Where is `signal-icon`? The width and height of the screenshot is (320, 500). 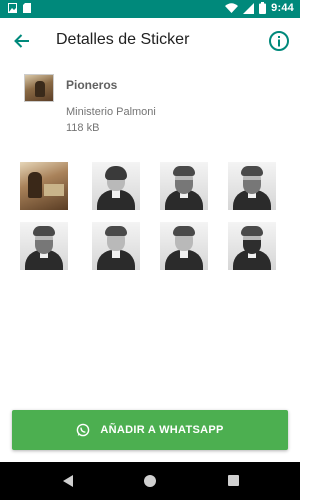 signal-icon is located at coordinates (249, 8).